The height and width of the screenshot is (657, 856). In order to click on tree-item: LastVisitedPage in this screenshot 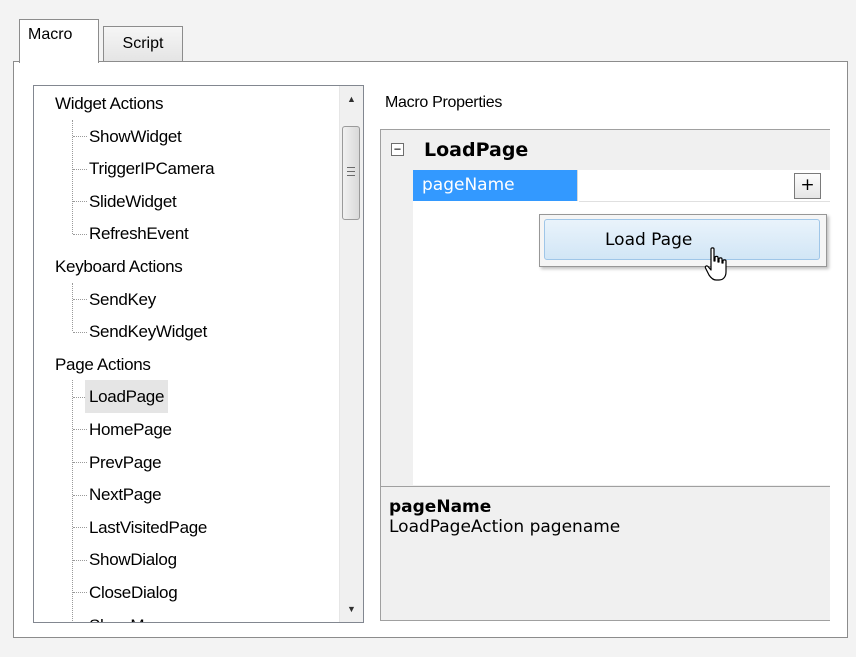, I will do `click(148, 527)`.